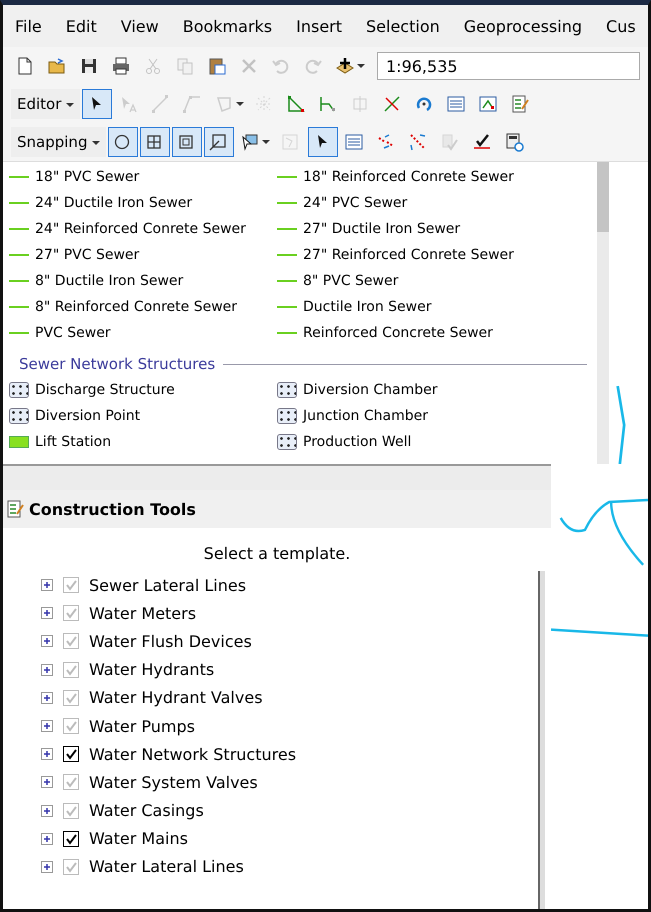 The image size is (651, 912). Describe the element at coordinates (432, 389) in the screenshot. I see `template-item: Diversion Chamber` at that location.